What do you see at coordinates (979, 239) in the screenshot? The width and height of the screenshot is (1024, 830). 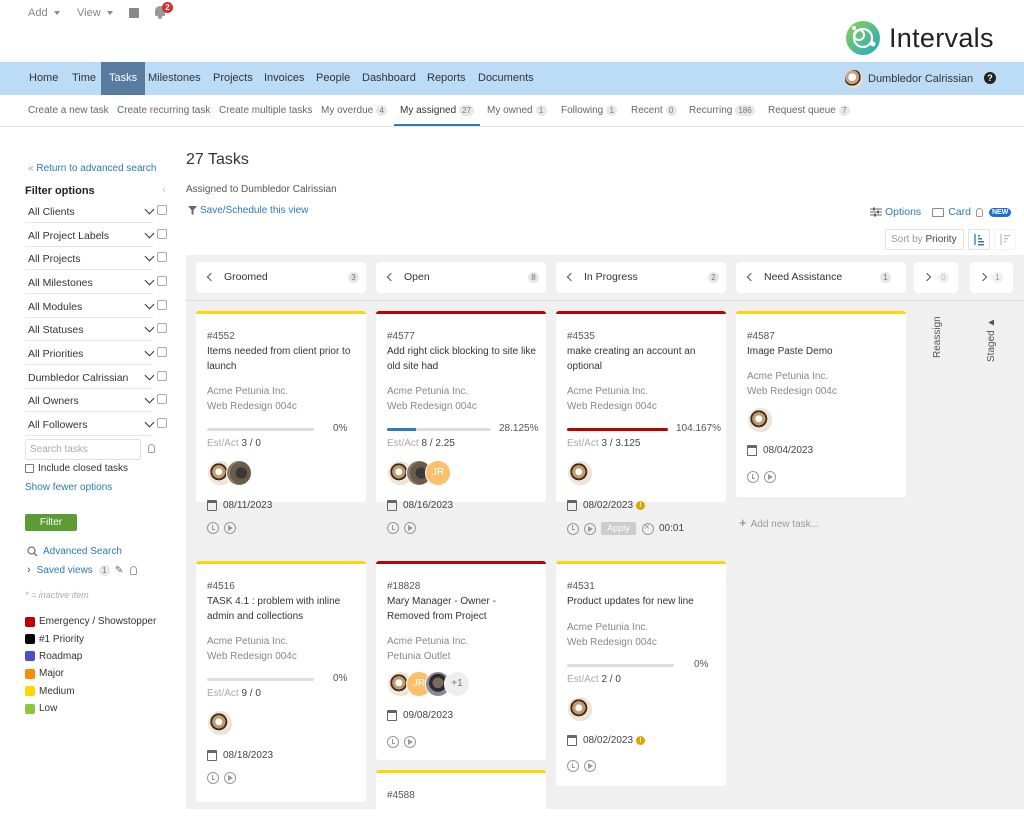 I see `sort-ascending-button` at bounding box center [979, 239].